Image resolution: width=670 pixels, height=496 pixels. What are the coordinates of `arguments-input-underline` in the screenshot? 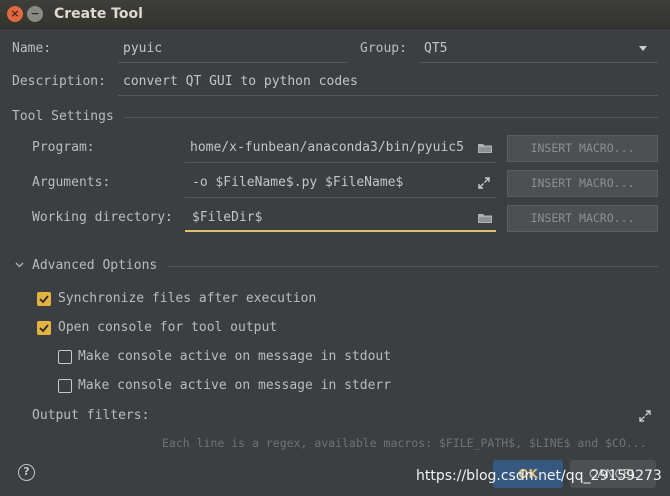 It's located at (340, 197).